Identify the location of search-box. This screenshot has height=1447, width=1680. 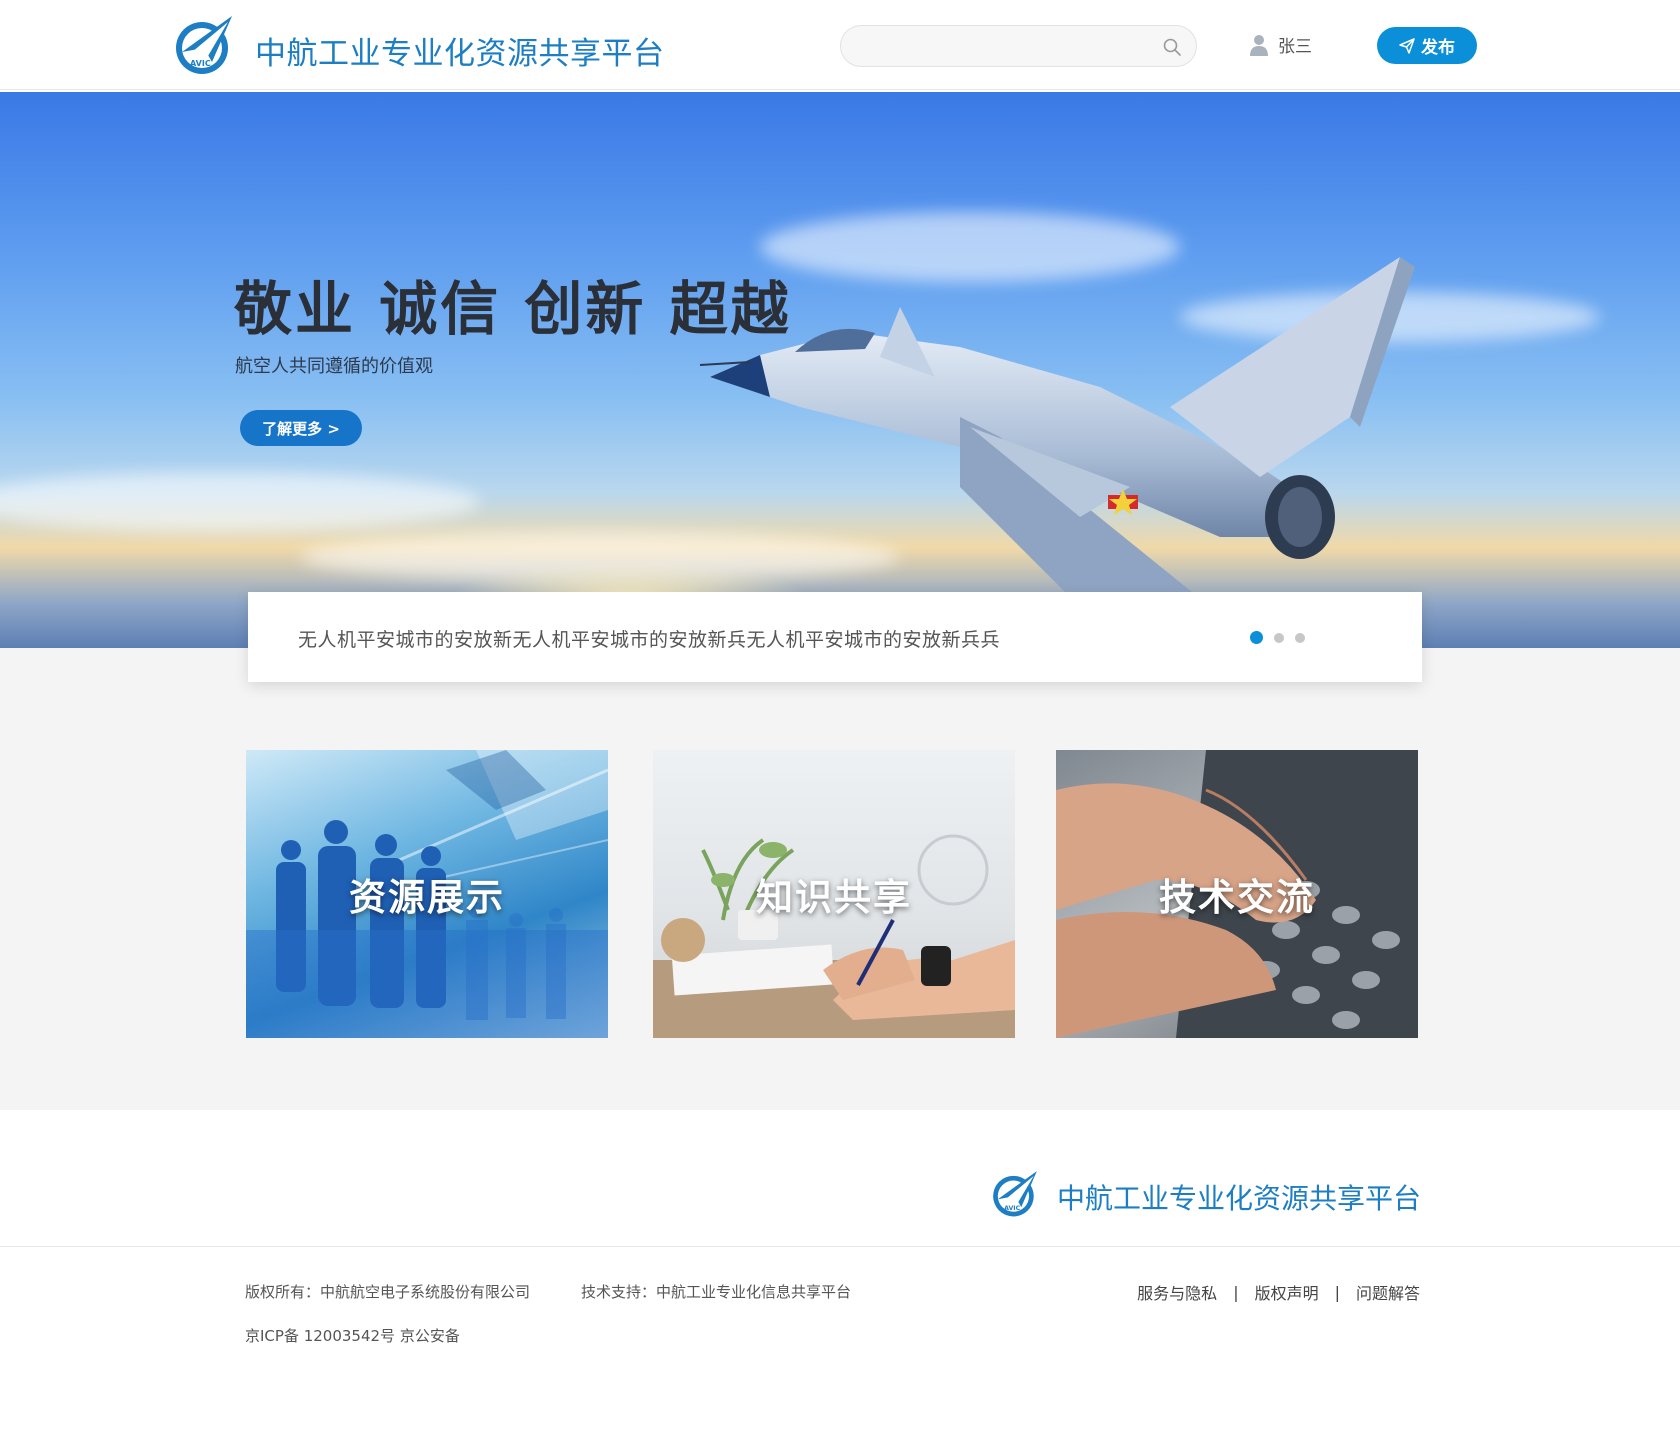
(1018, 46).